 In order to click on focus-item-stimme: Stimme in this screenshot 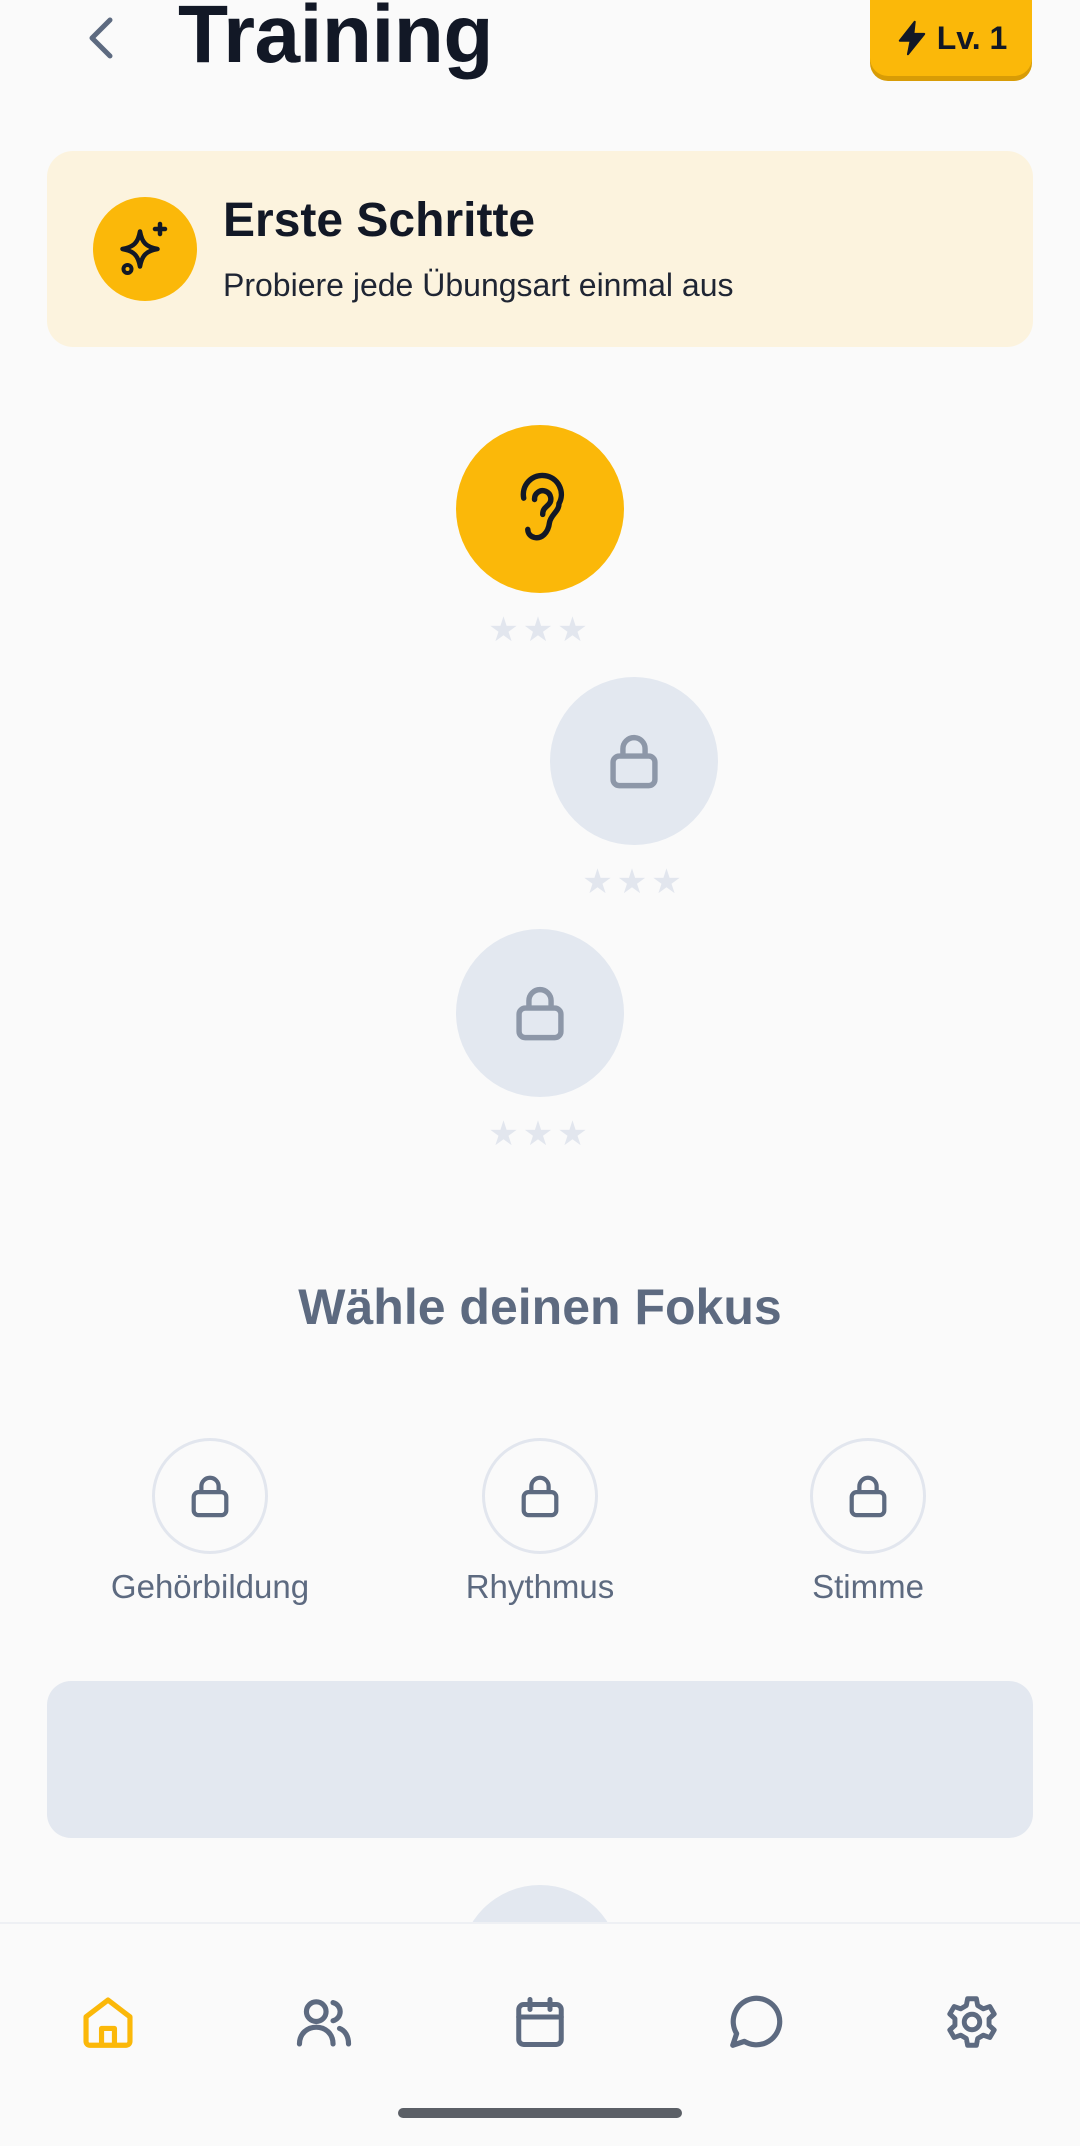, I will do `click(868, 1522)`.